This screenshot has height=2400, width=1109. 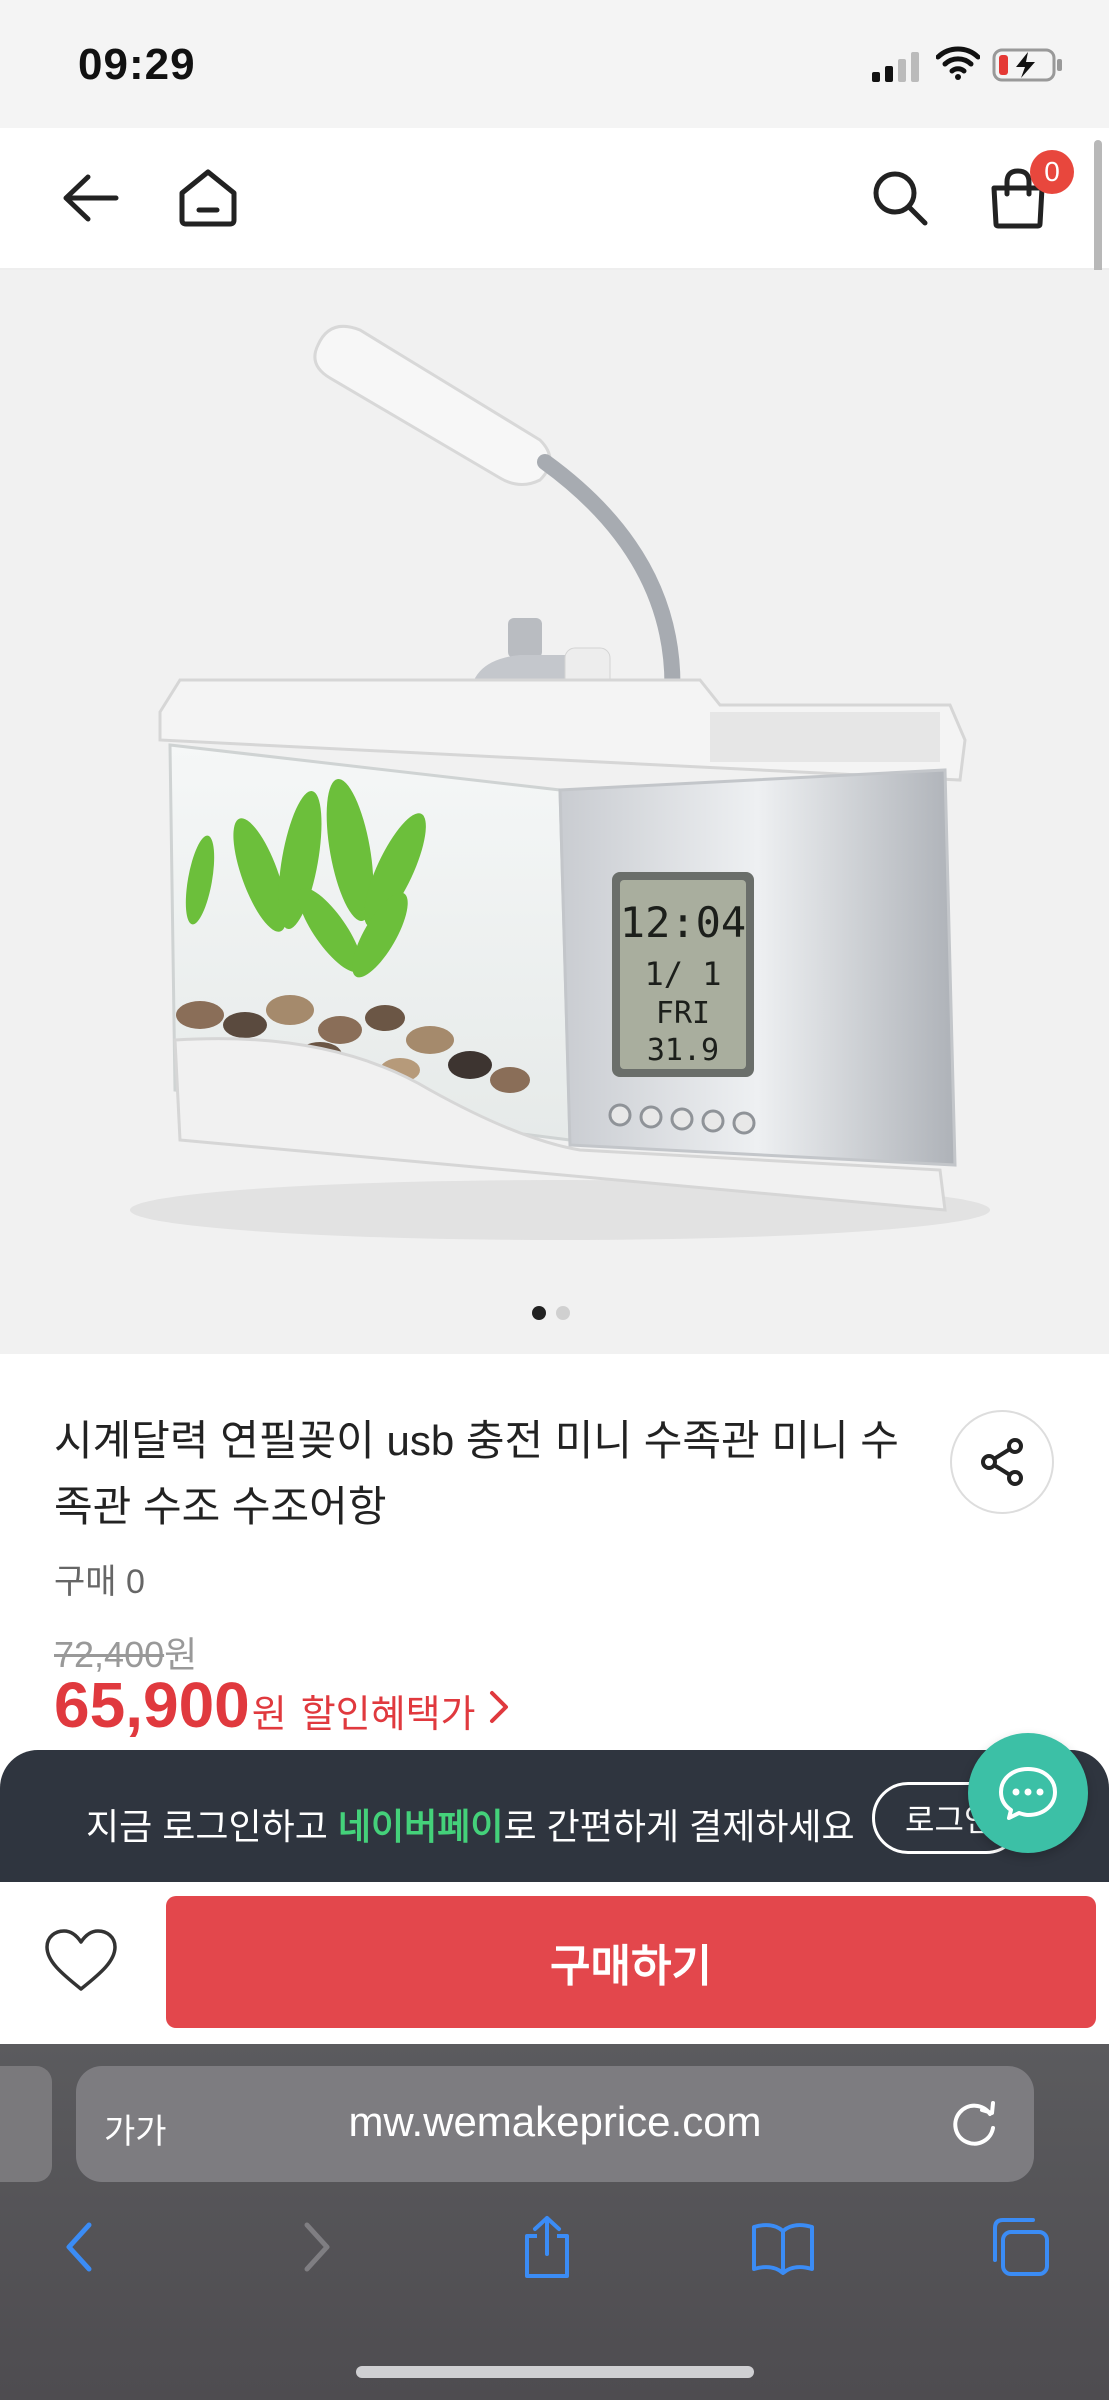 I want to click on browser-share-button, so click(x=547, y=2247).